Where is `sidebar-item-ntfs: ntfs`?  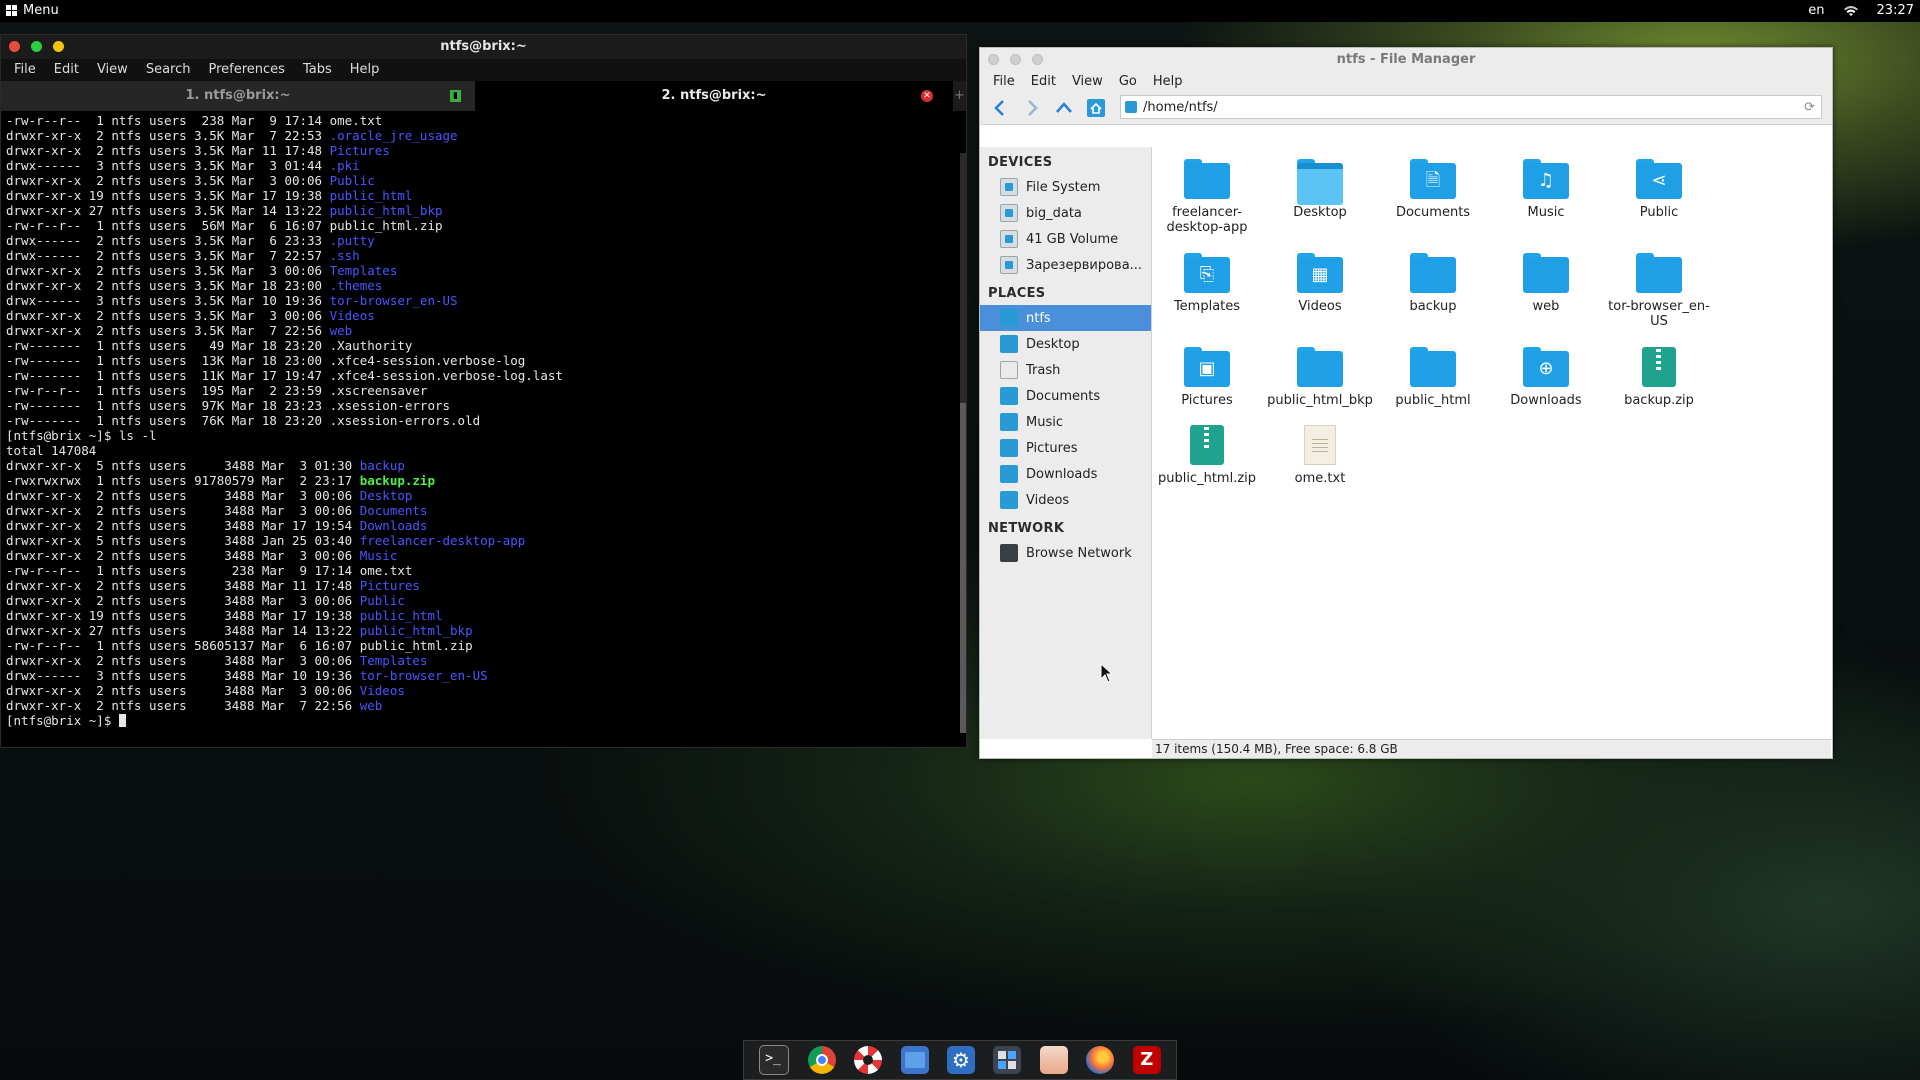 sidebar-item-ntfs: ntfs is located at coordinates (1065, 318).